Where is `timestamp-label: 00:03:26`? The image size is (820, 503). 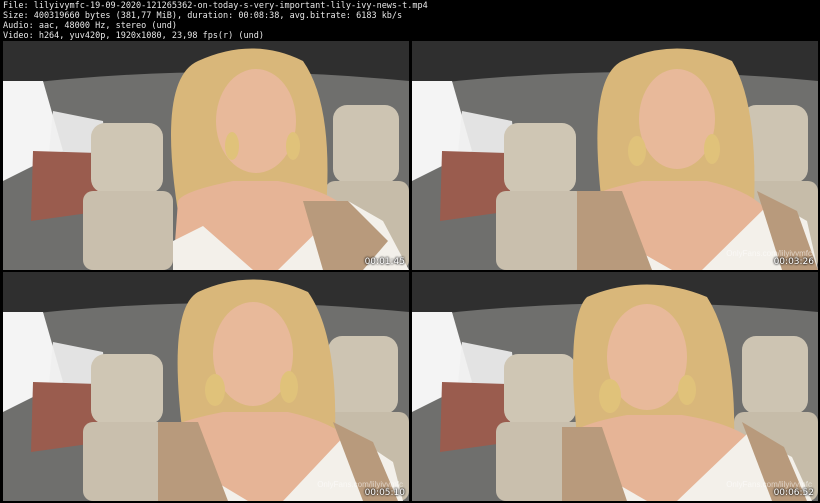
timestamp-label: 00:03:26 is located at coordinates (793, 262).